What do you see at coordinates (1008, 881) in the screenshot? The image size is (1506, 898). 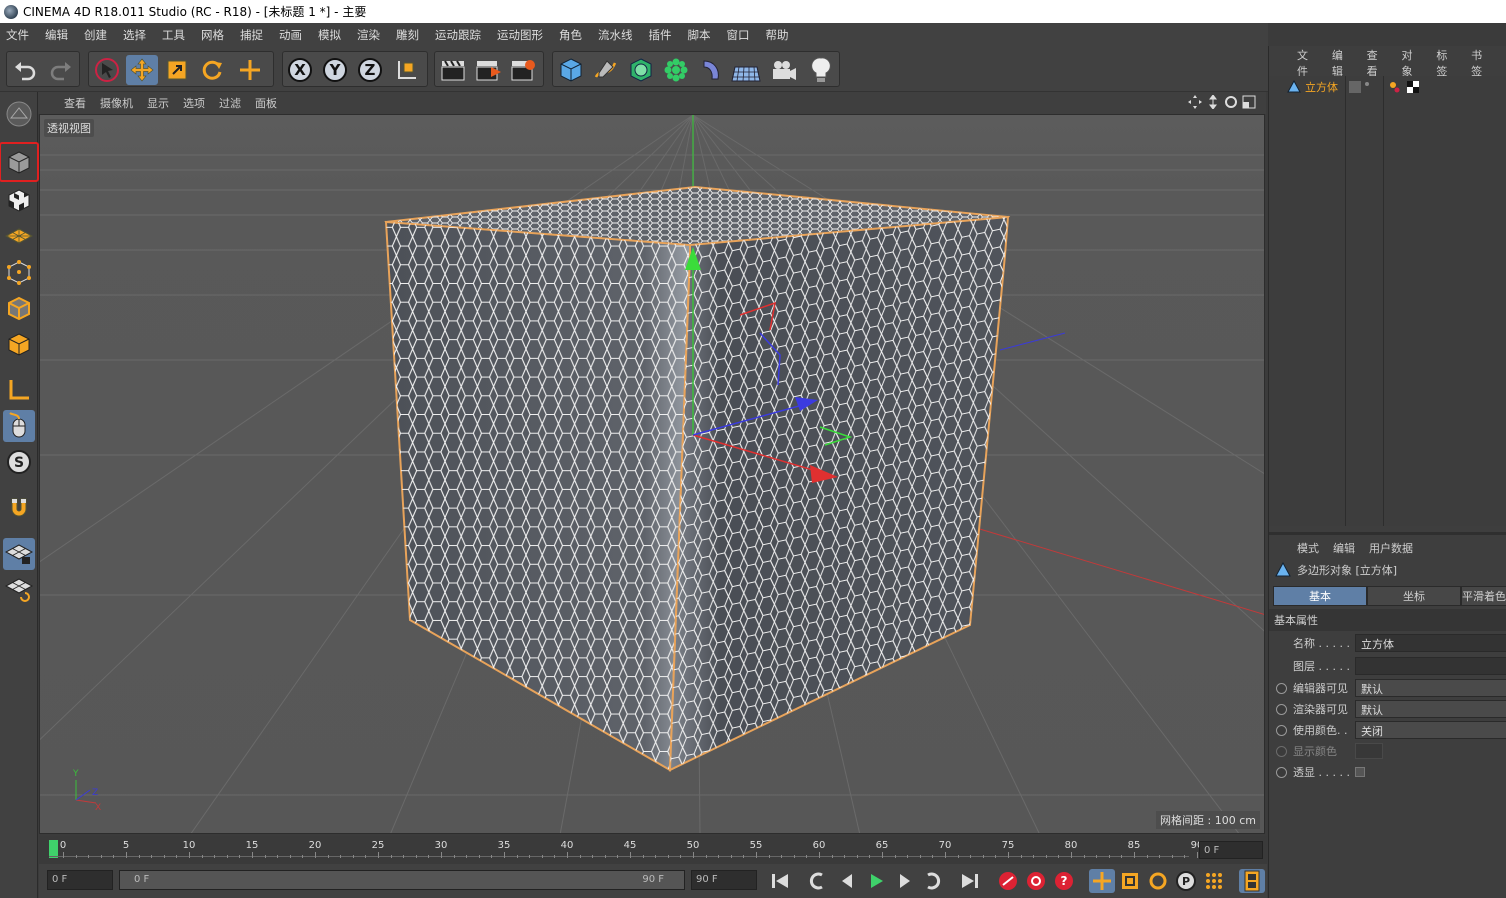 I see `record-active-objects-button` at bounding box center [1008, 881].